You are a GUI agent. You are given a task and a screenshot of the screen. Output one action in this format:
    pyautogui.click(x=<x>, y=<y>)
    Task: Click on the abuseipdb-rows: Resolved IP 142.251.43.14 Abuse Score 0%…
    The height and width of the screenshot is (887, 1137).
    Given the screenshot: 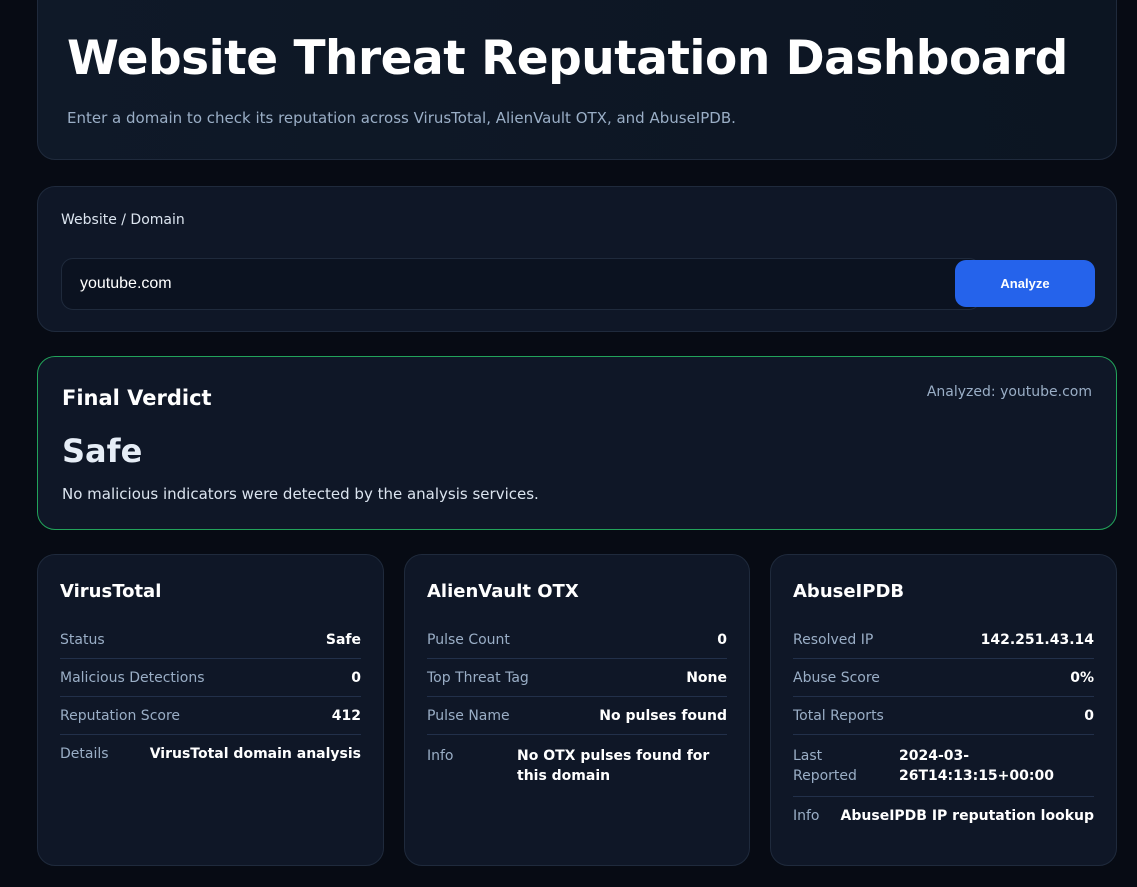 What is the action you would take?
    pyautogui.click(x=943, y=727)
    